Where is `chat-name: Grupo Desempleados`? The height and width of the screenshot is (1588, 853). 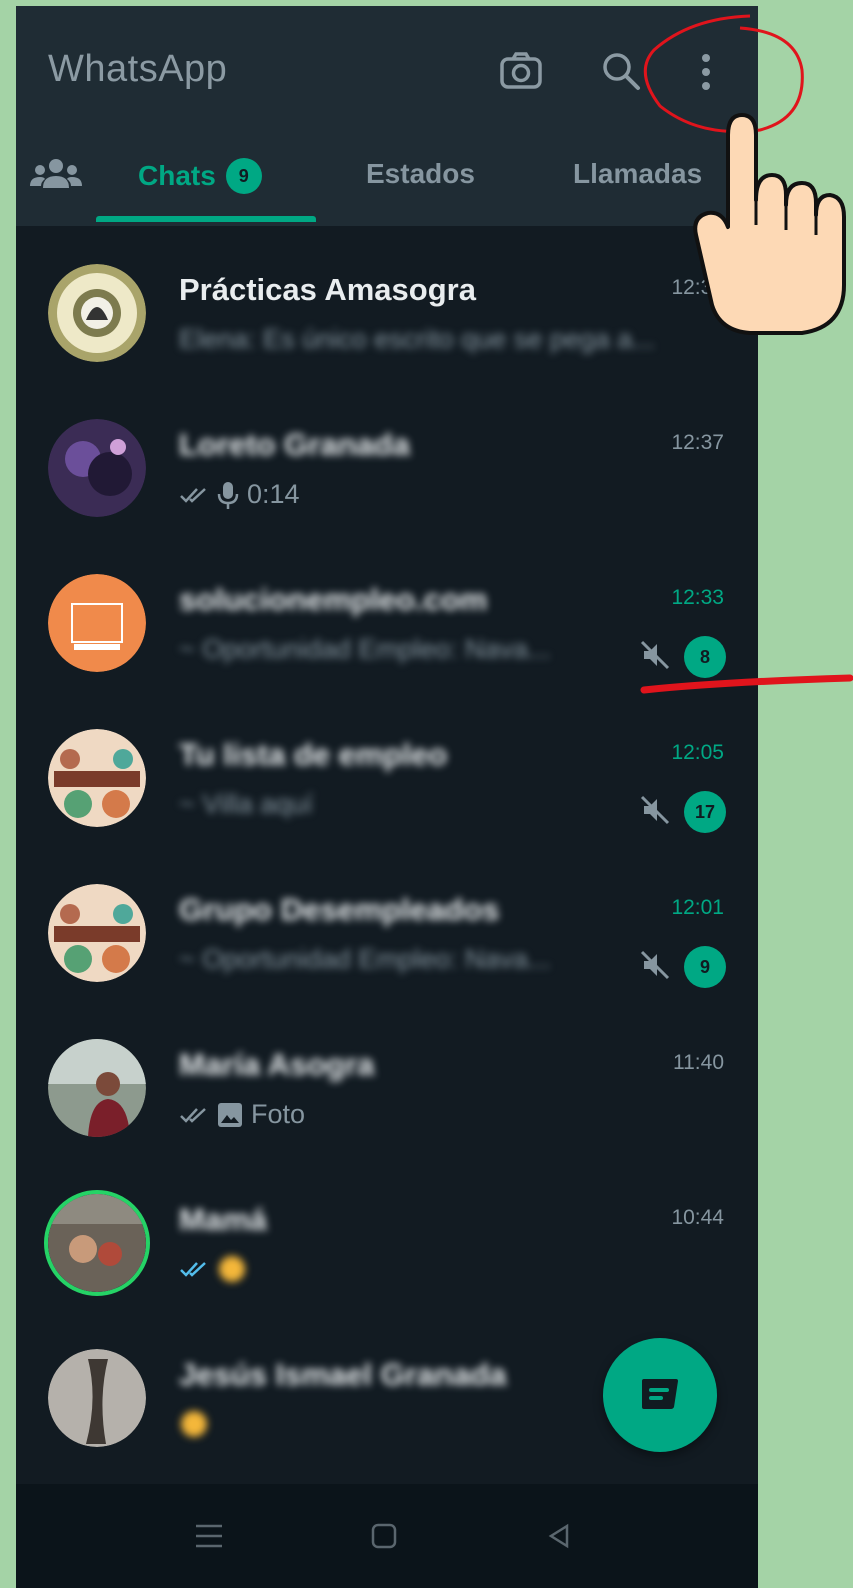
chat-name: Grupo Desempleados is located at coordinates (339, 909).